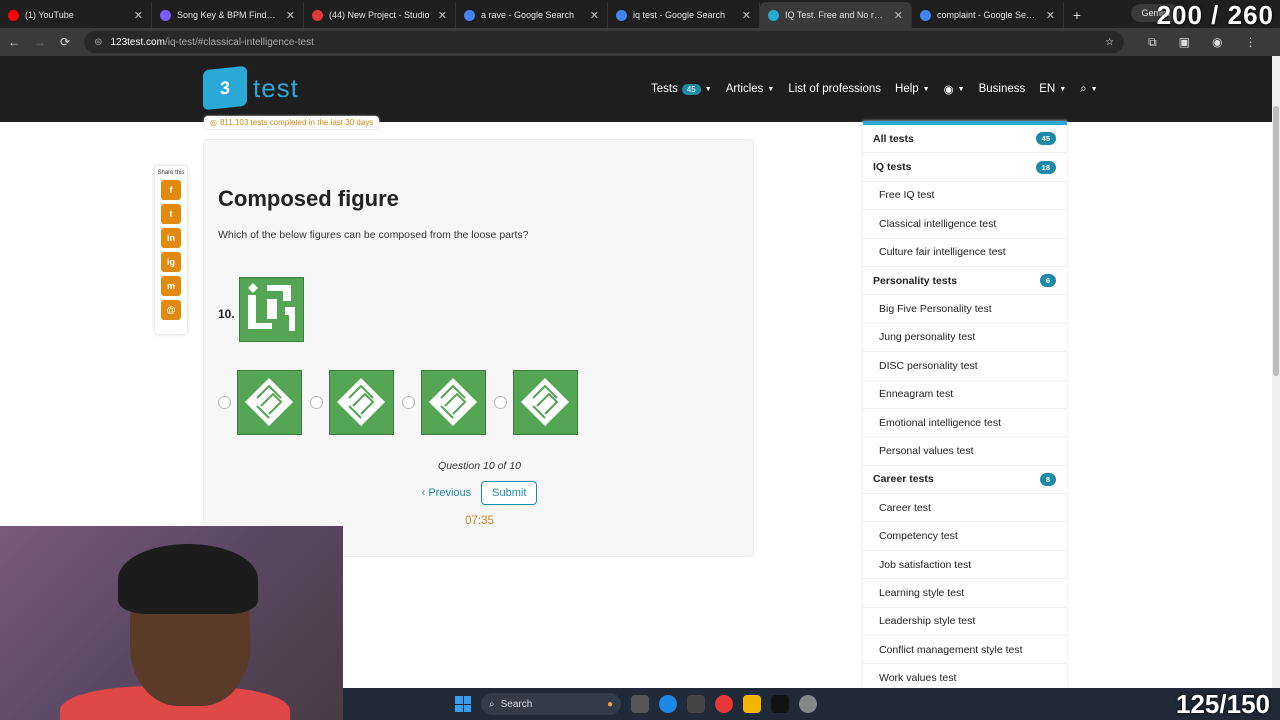 The height and width of the screenshot is (720, 1280). Describe the element at coordinates (965, 281) in the screenshot. I see `sidebar-category: Personality tests 6` at that location.